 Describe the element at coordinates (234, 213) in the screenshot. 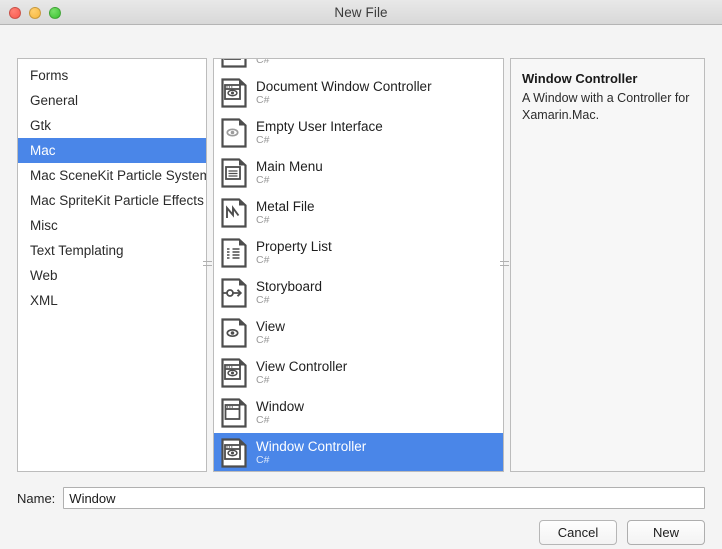

I see `metal-file-icon` at that location.